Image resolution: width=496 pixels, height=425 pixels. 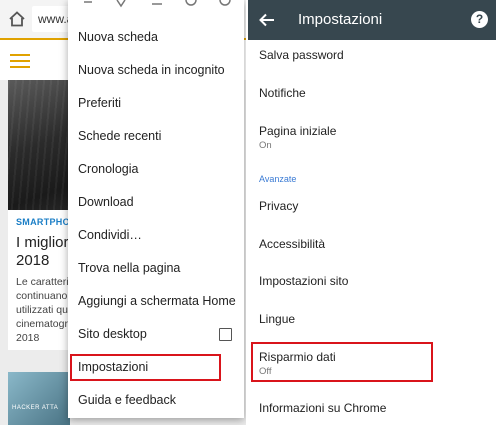 I want to click on menu-item-find-in-page: Trova nella pagina, so click(x=156, y=268).